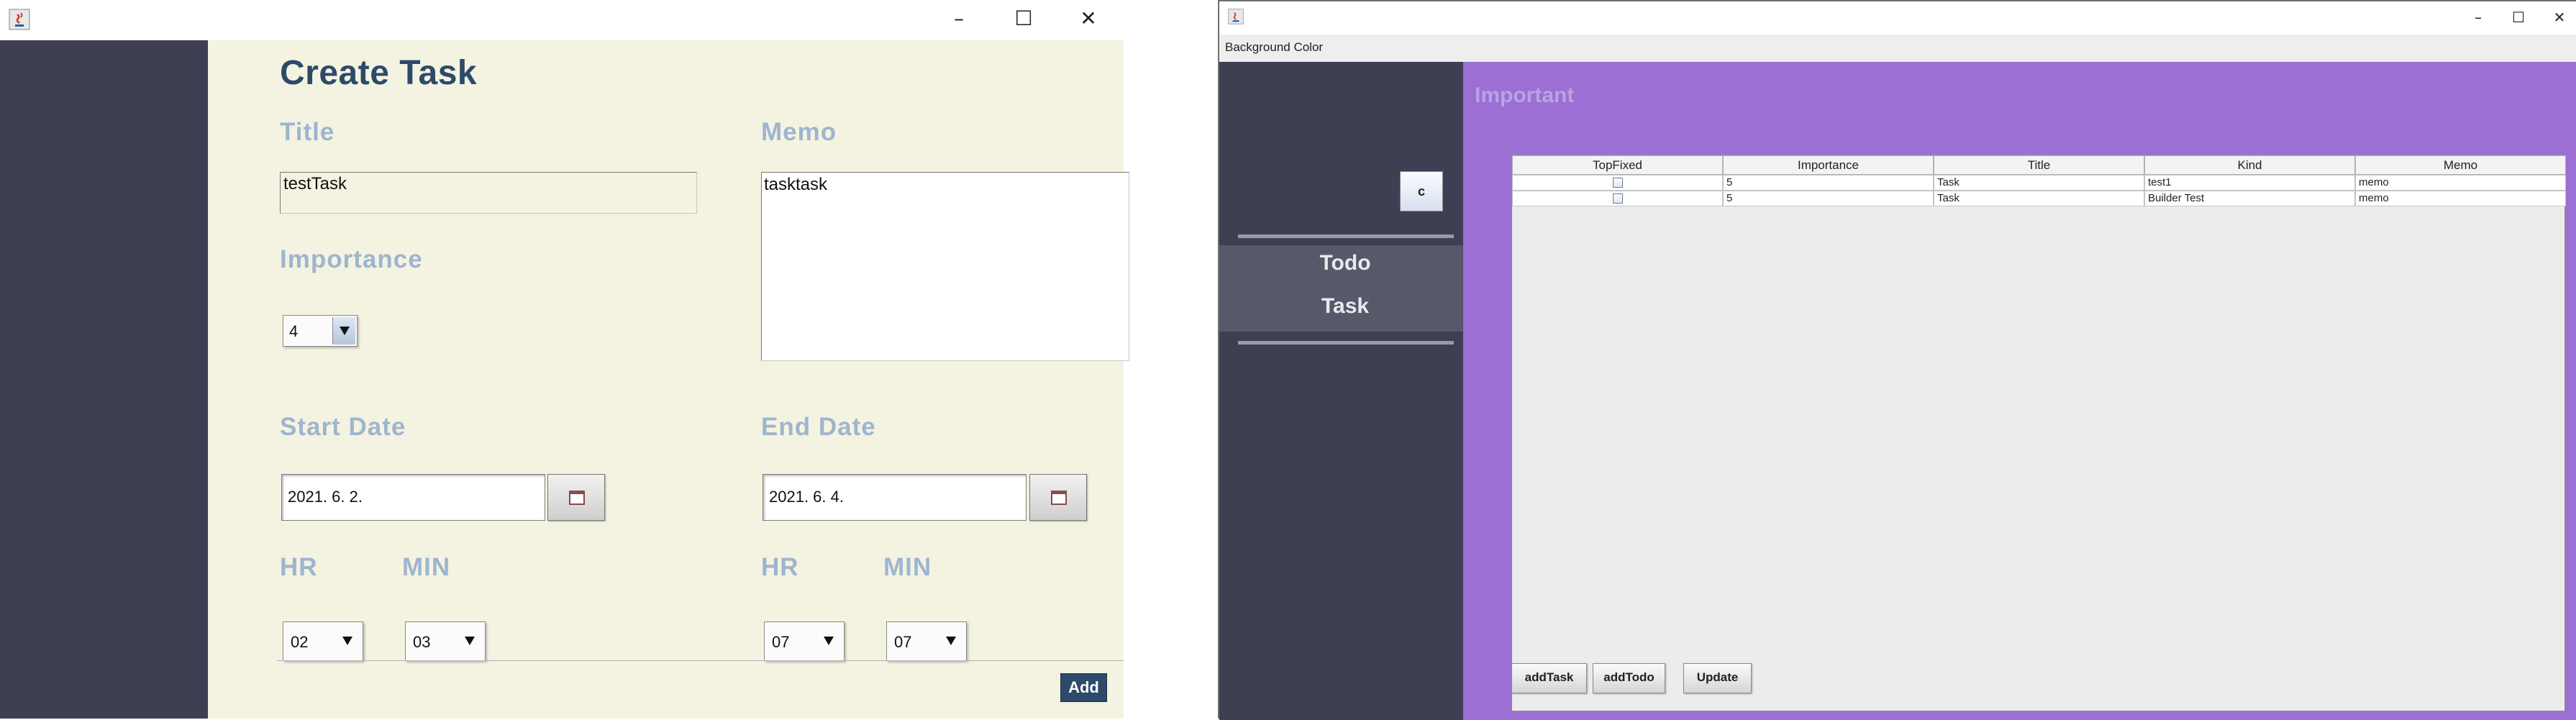 The image size is (2576, 720). I want to click on start-hr-value: 02, so click(300, 642).